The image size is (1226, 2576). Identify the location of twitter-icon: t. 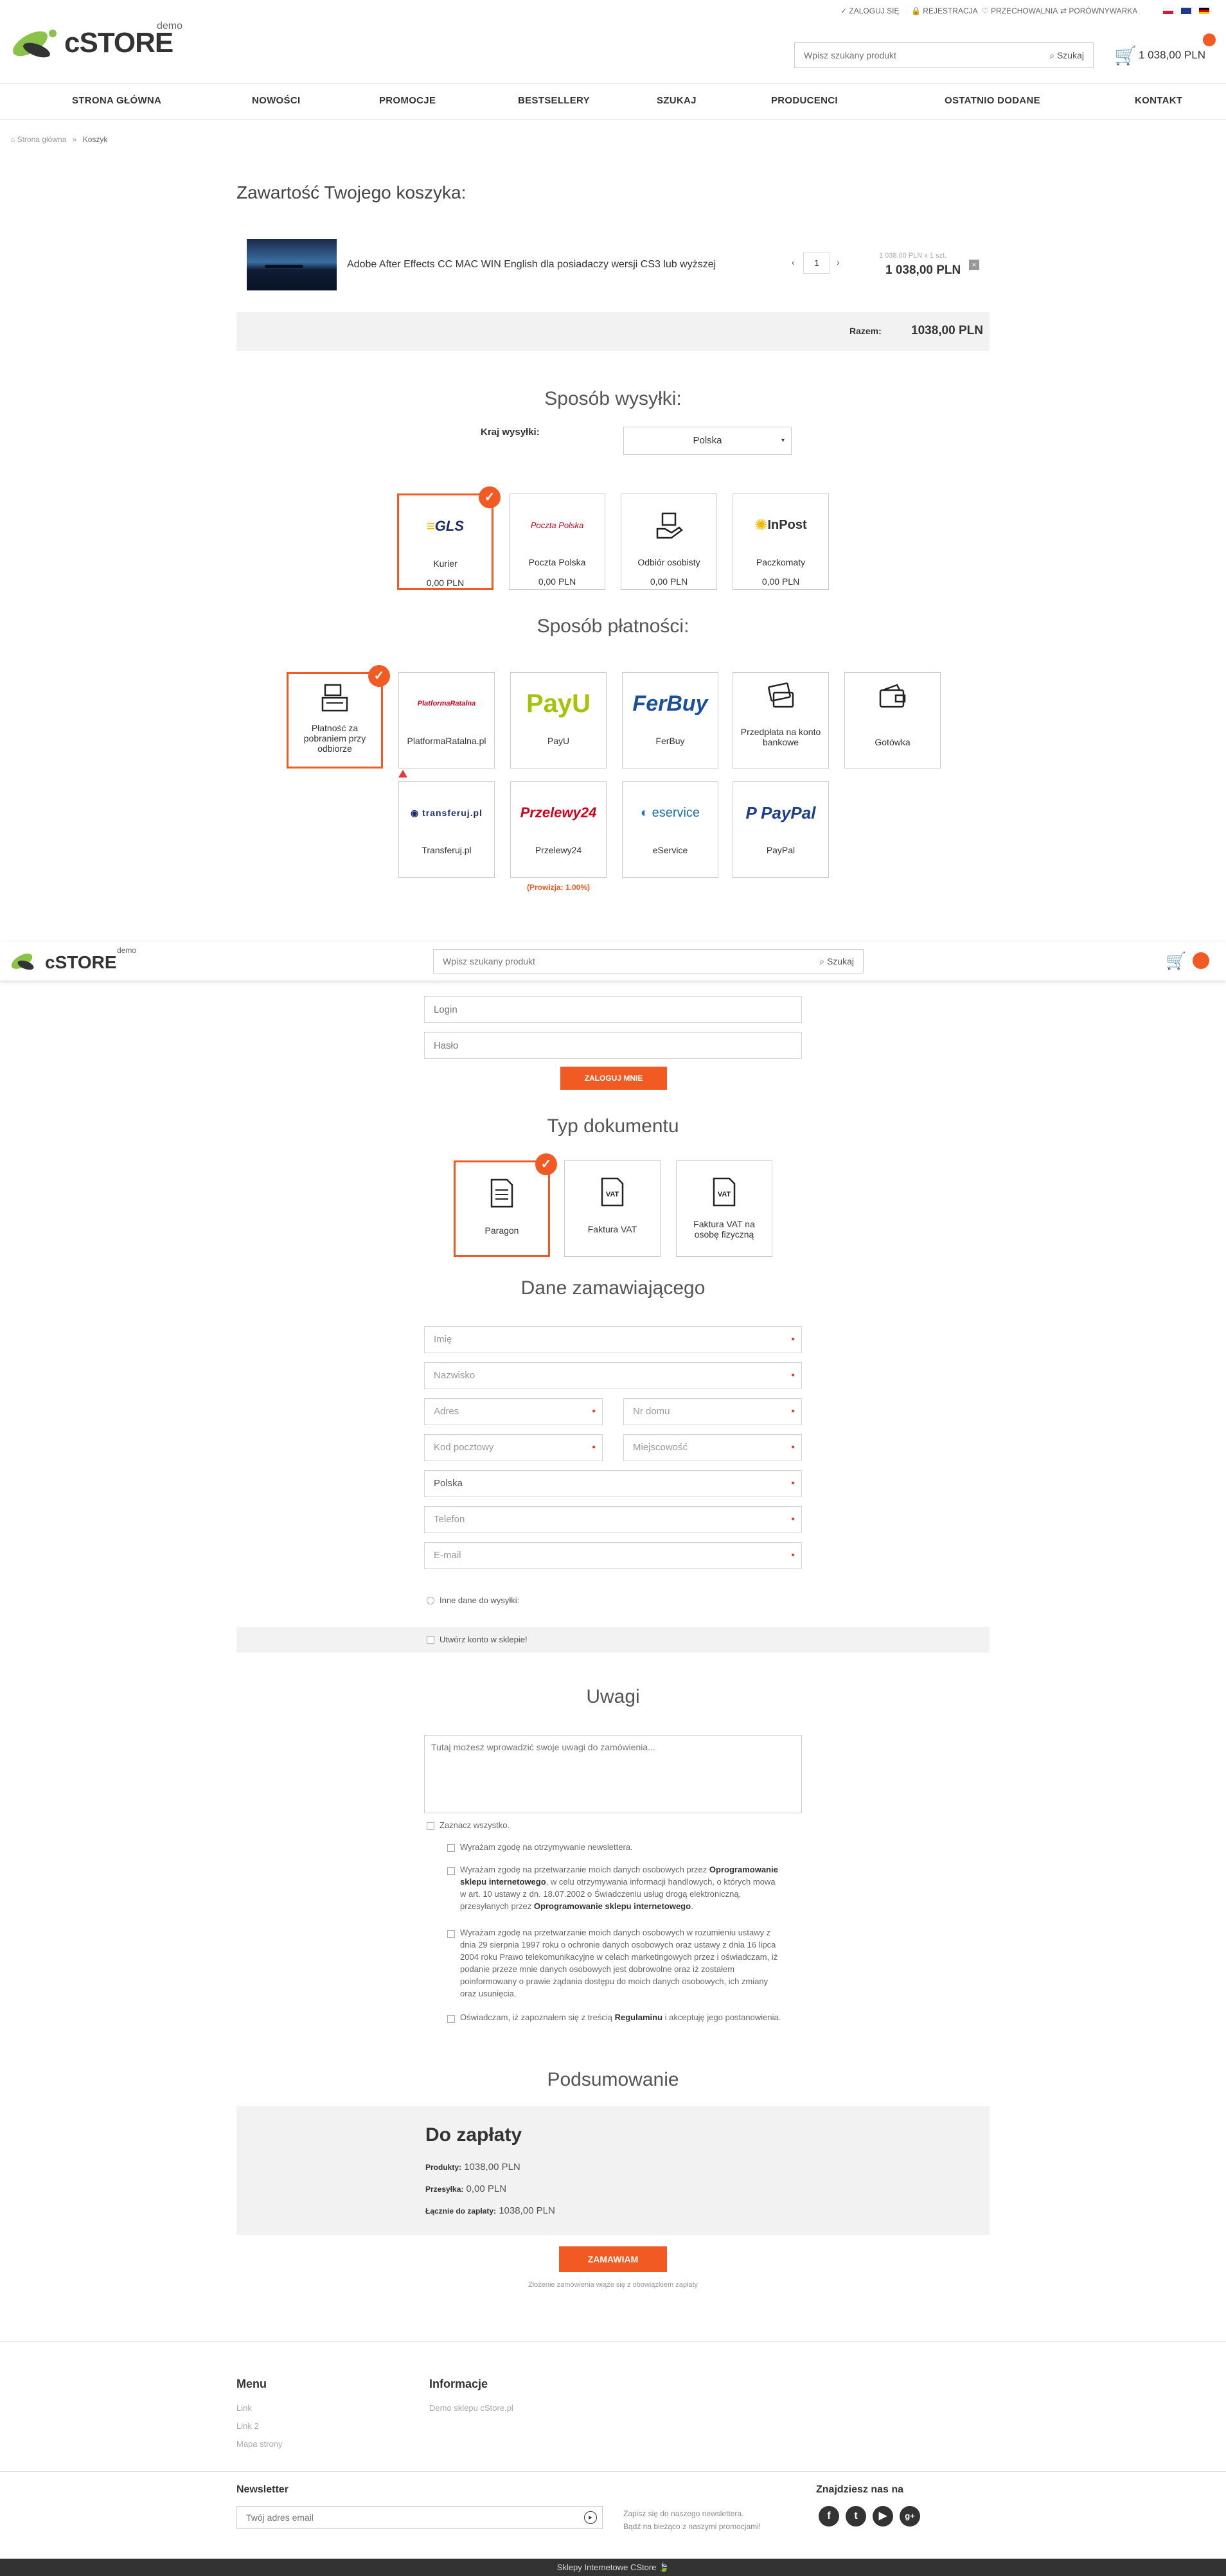
(856, 2517).